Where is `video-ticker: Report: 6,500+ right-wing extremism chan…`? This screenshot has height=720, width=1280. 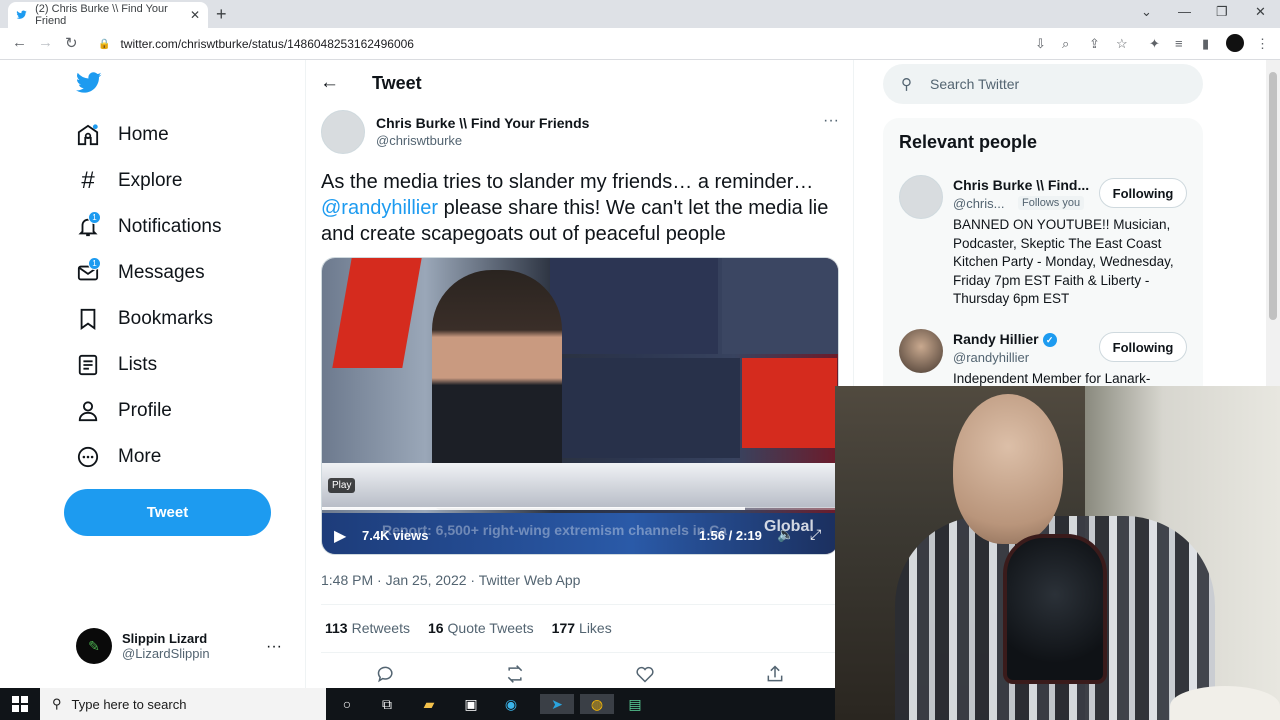 video-ticker: Report: 6,500+ right-wing extremism chan… is located at coordinates (555, 530).